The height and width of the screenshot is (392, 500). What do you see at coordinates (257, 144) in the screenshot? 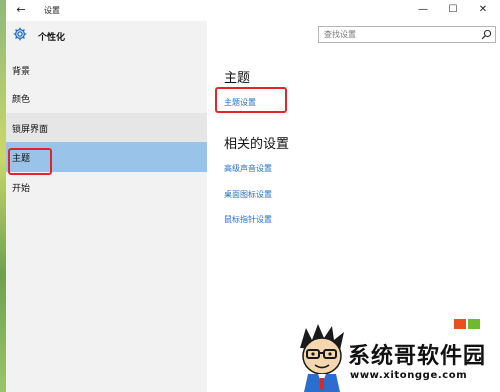
I see `related-settings-title: 相关的设置` at bounding box center [257, 144].